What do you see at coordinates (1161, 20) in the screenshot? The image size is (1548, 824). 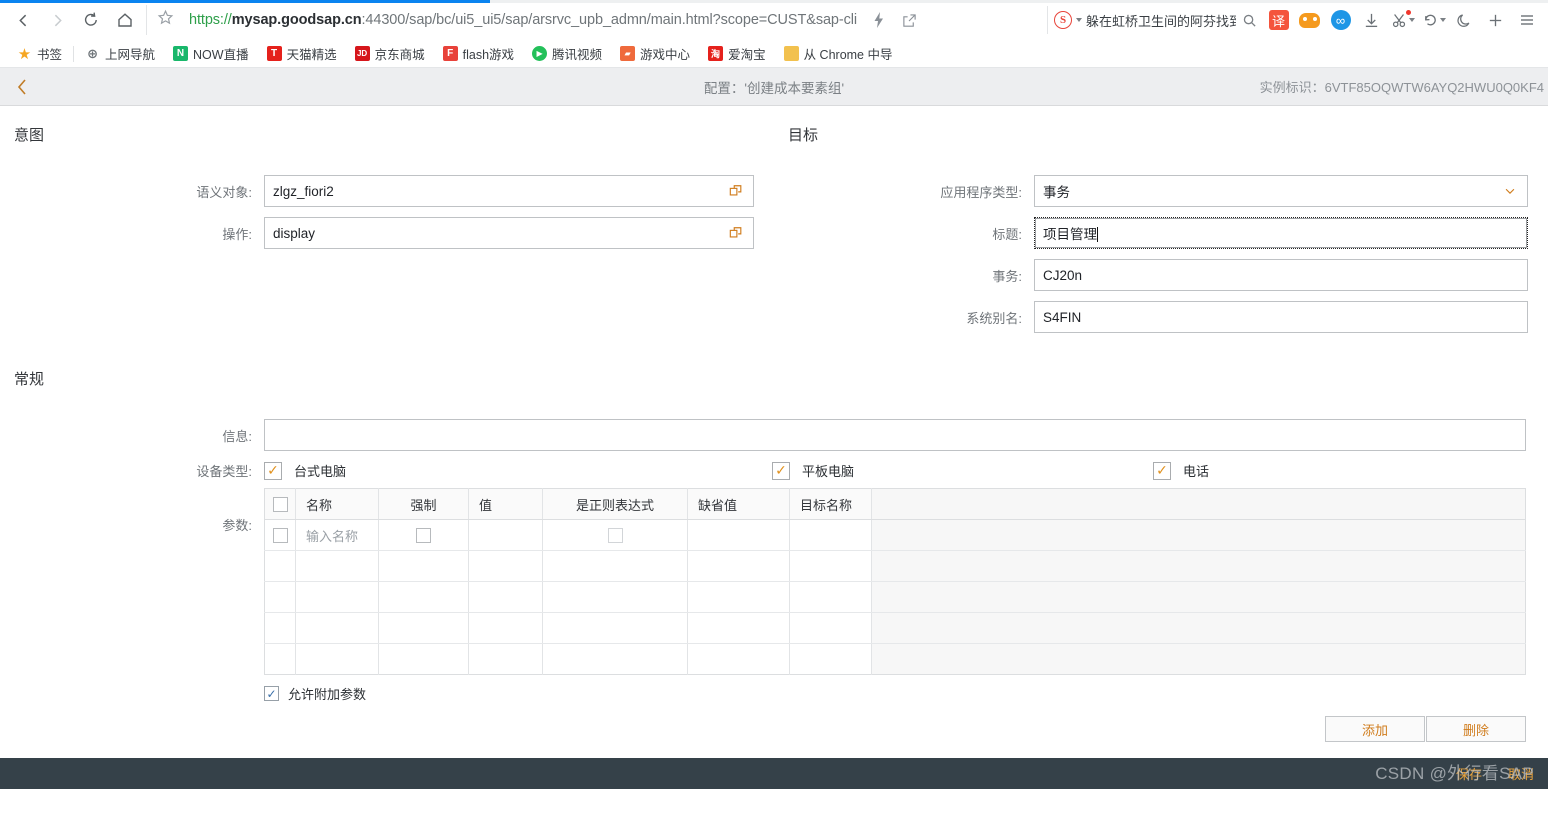 I see `search-input: 躲在虹桥卫生间的阿芬找到` at bounding box center [1161, 20].